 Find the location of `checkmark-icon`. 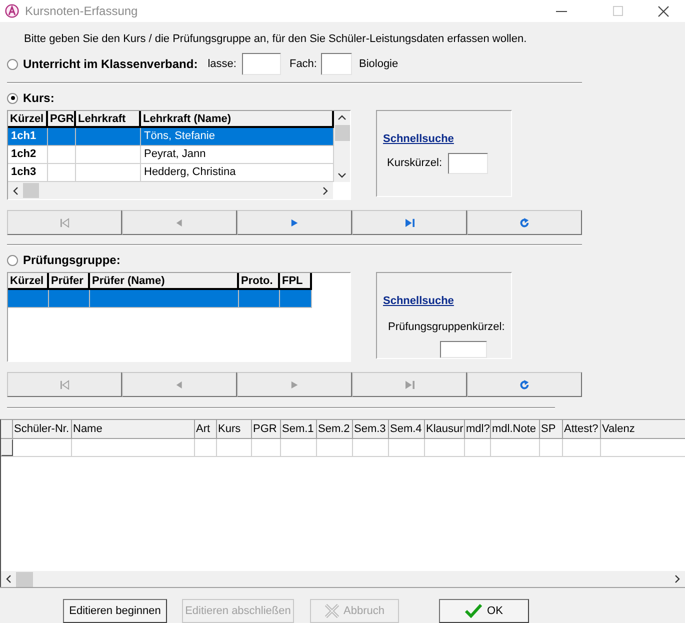

checkmark-icon is located at coordinates (473, 611).